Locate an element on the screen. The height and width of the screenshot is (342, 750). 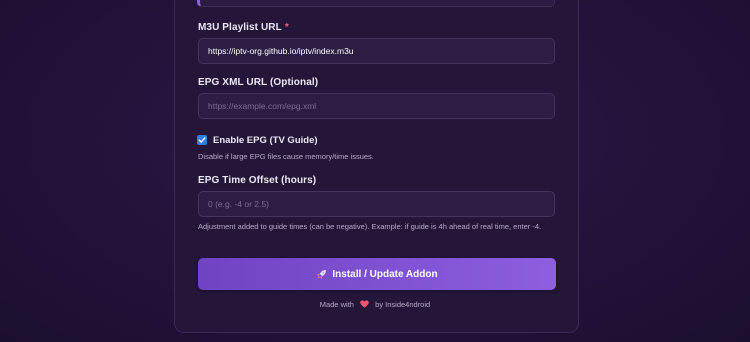
enable-epg-checkbox is located at coordinates (202, 140).